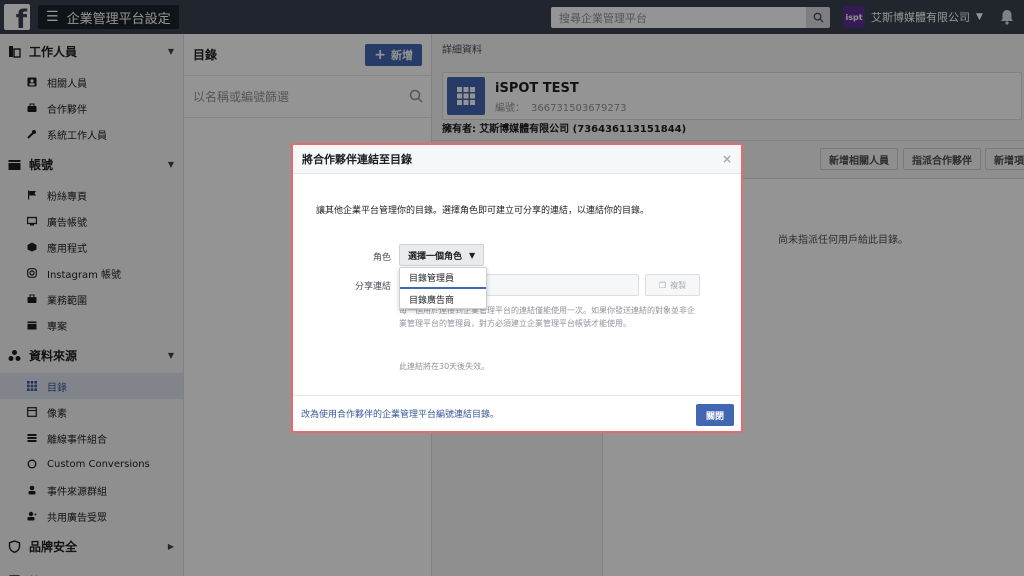 This screenshot has height=576, width=1024. I want to click on copy-icon: ❐, so click(662, 285).